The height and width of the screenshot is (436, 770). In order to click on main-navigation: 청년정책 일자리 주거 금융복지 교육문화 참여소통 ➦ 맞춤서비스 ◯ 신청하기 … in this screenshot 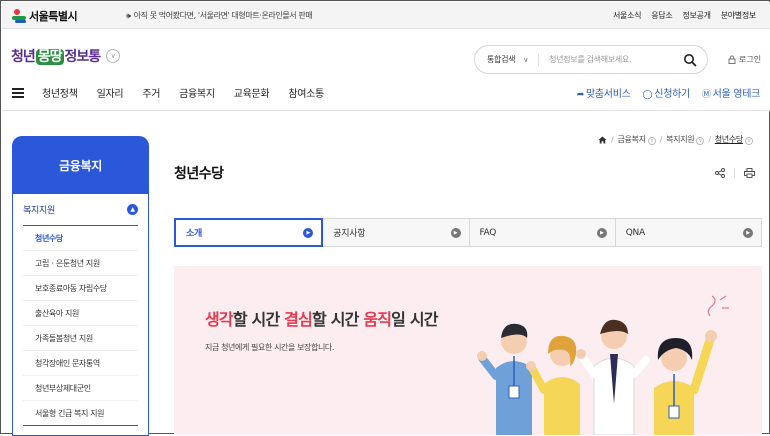, I will do `click(386, 96)`.